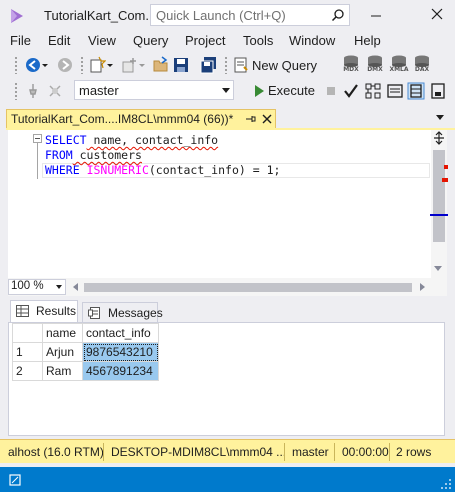 The height and width of the screenshot is (492, 455). Describe the element at coordinates (181, 65) in the screenshot. I see `save-icon` at that location.